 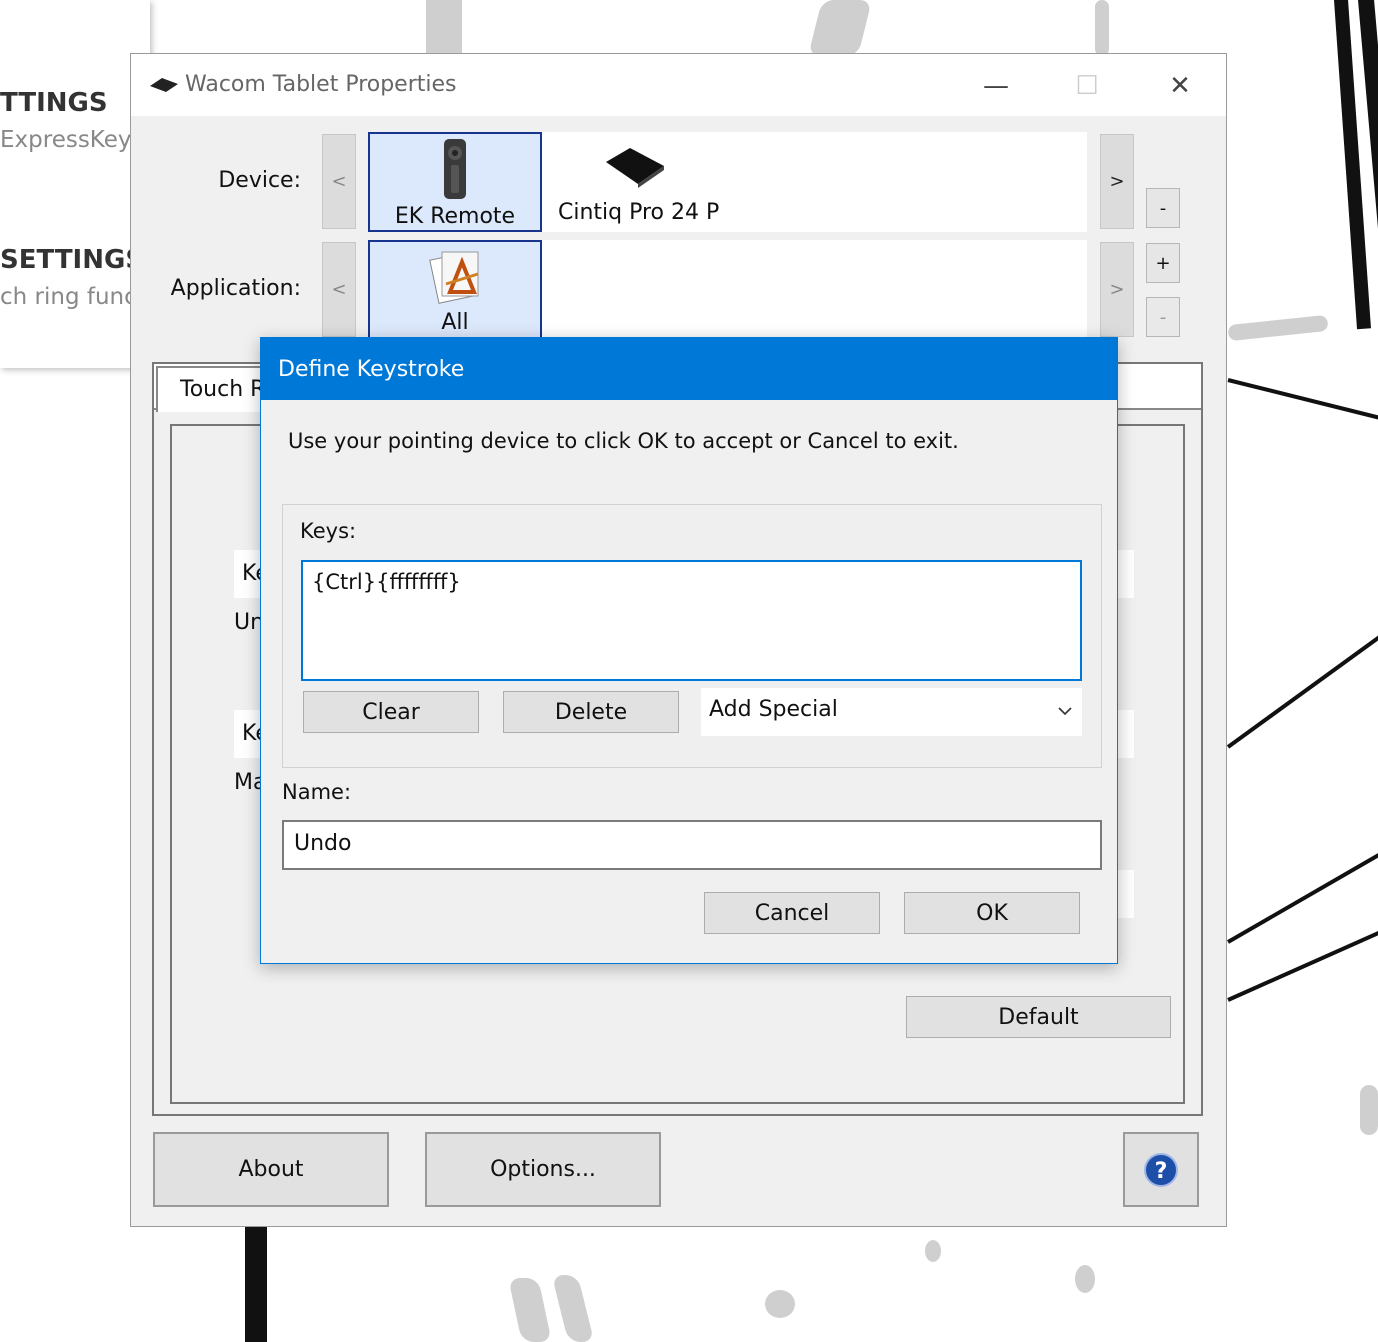 I want to click on help-glyph: ?, so click(x=1161, y=1171).